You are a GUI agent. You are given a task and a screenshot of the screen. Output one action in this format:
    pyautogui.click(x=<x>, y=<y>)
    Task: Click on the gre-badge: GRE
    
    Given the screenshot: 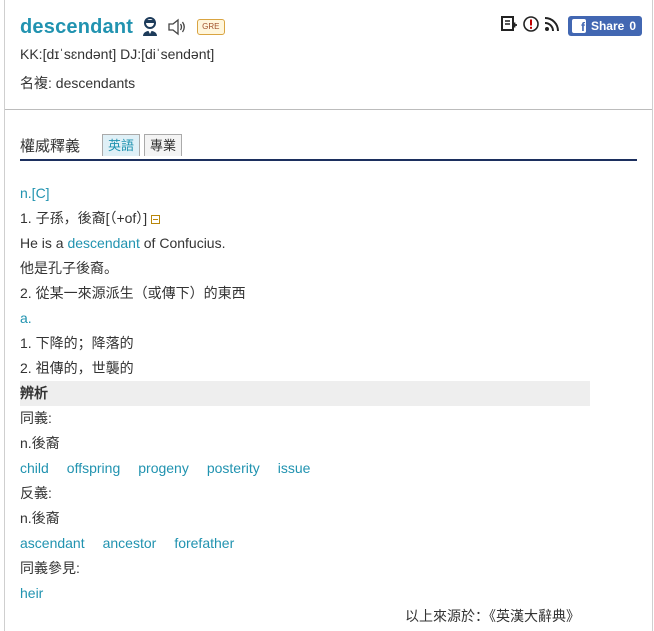 What is the action you would take?
    pyautogui.click(x=211, y=27)
    